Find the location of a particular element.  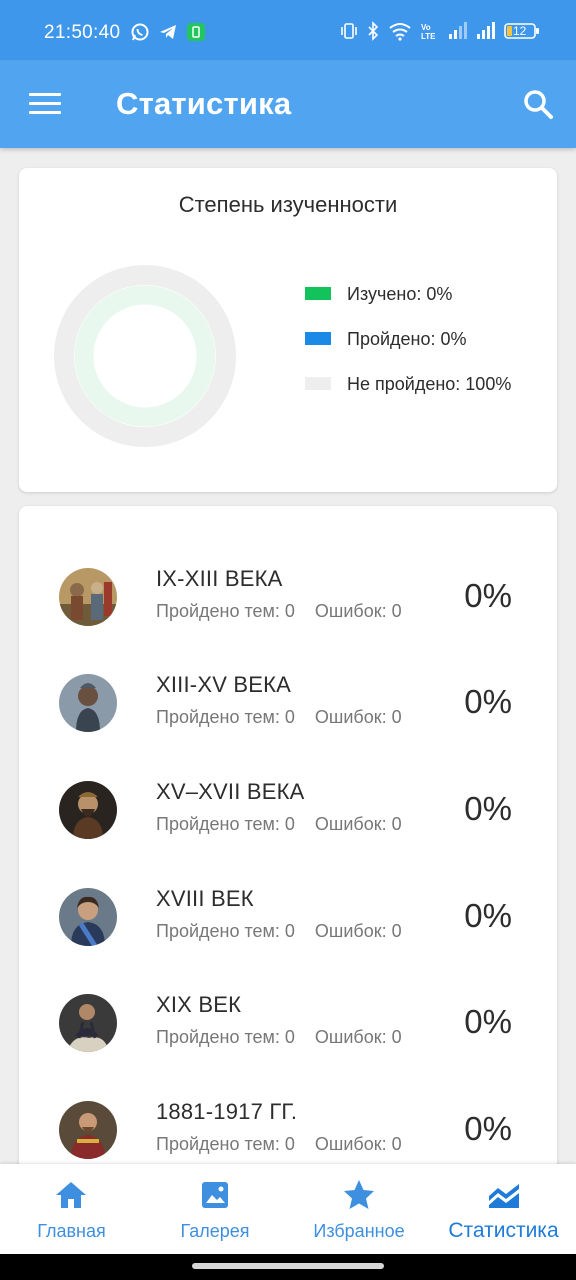

nav-statistics-label: Статистика is located at coordinates (503, 1230).